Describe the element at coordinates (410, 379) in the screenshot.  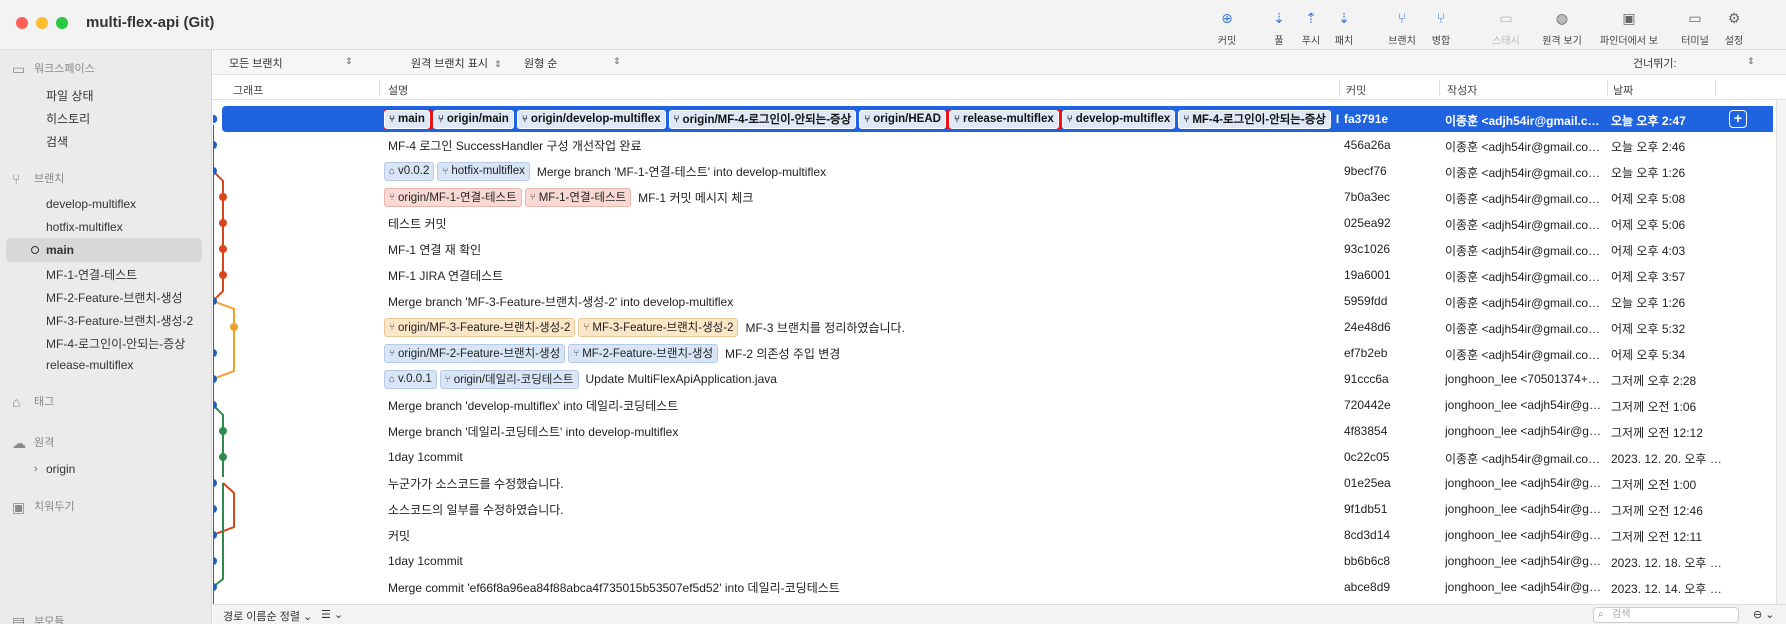
I see `tag-badge: ⌂ v.0.0.1` at that location.